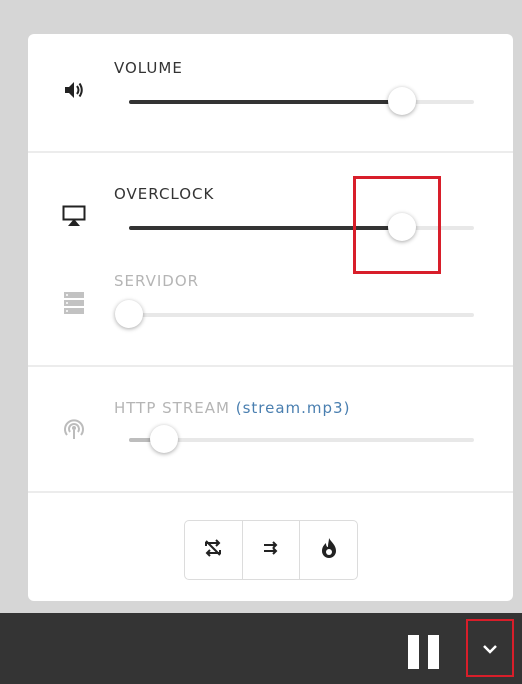 The height and width of the screenshot is (684, 522). Describe the element at coordinates (397, 225) in the screenshot. I see `overclock-handle-highlight` at that location.